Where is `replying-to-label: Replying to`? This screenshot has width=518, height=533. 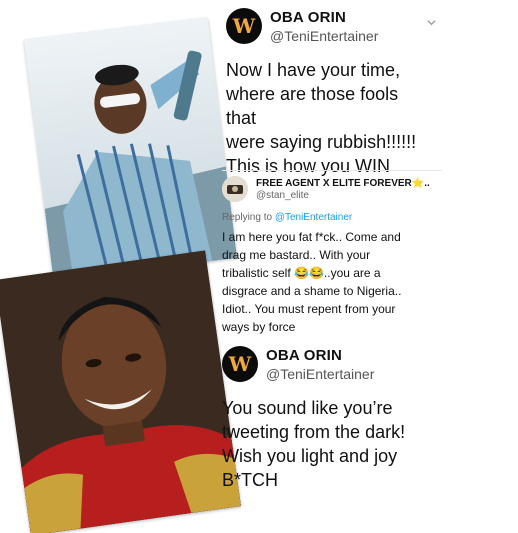 replying-to-label: Replying to is located at coordinates (248, 217).